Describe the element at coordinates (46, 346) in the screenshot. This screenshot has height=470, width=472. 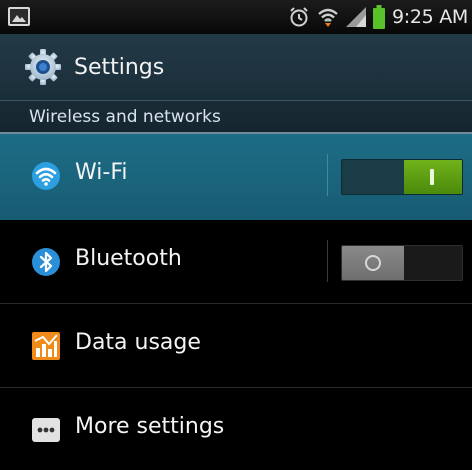
I see `data-usage-icon` at that location.